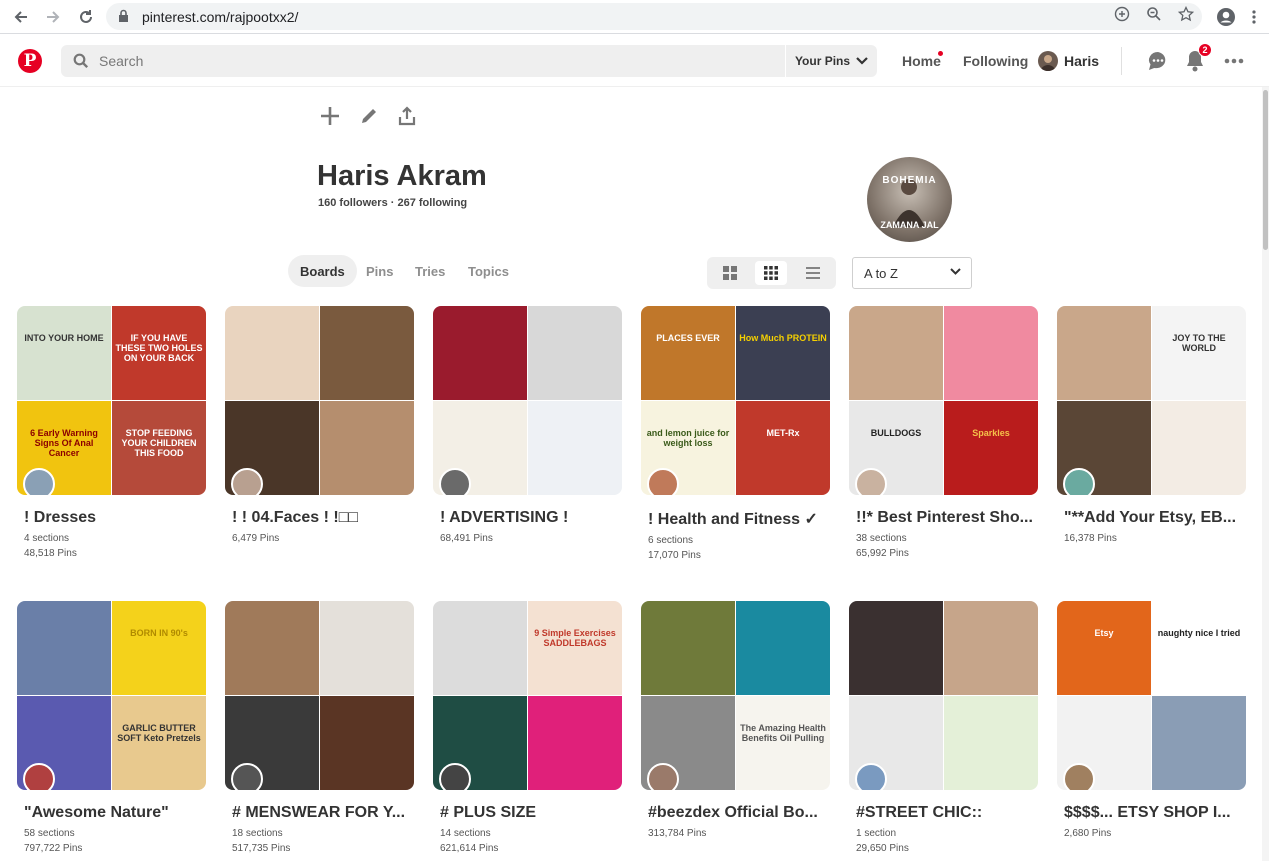  What do you see at coordinates (1048, 61) in the screenshot?
I see `avatar` at bounding box center [1048, 61].